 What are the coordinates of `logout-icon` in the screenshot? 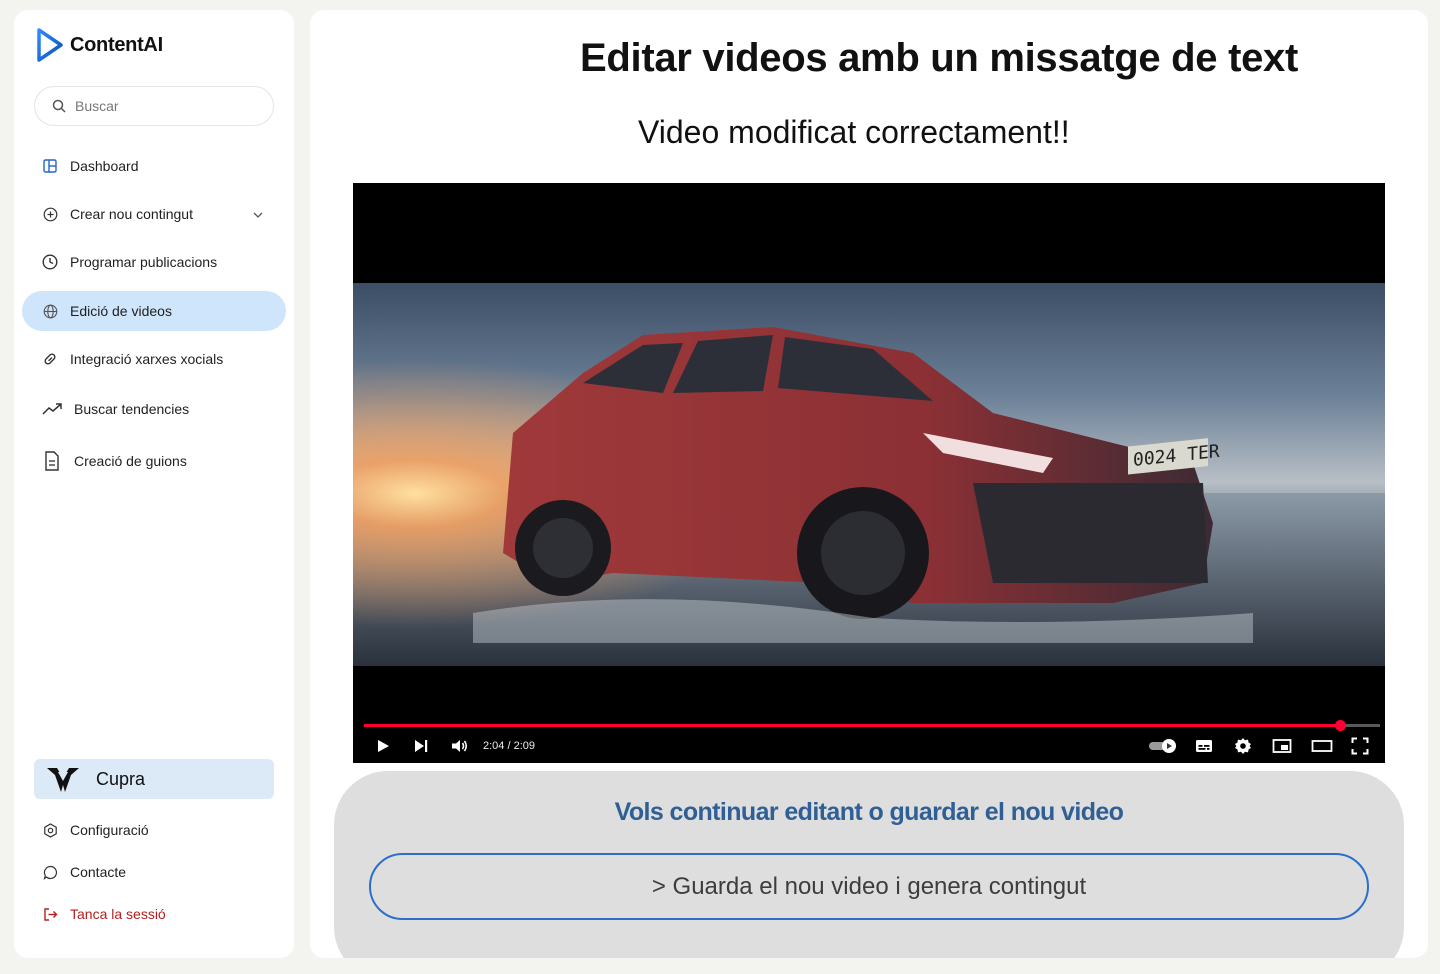 It's located at (50, 914).